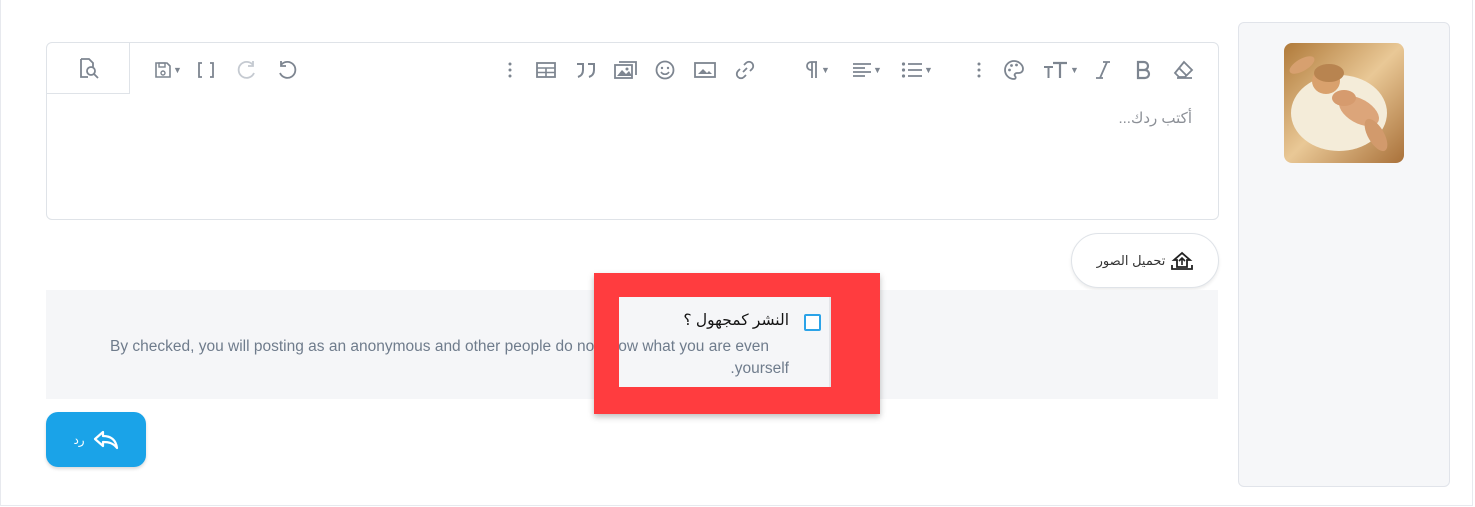 The height and width of the screenshot is (507, 1475). I want to click on toggle-bbcode-button, so click(206, 70).